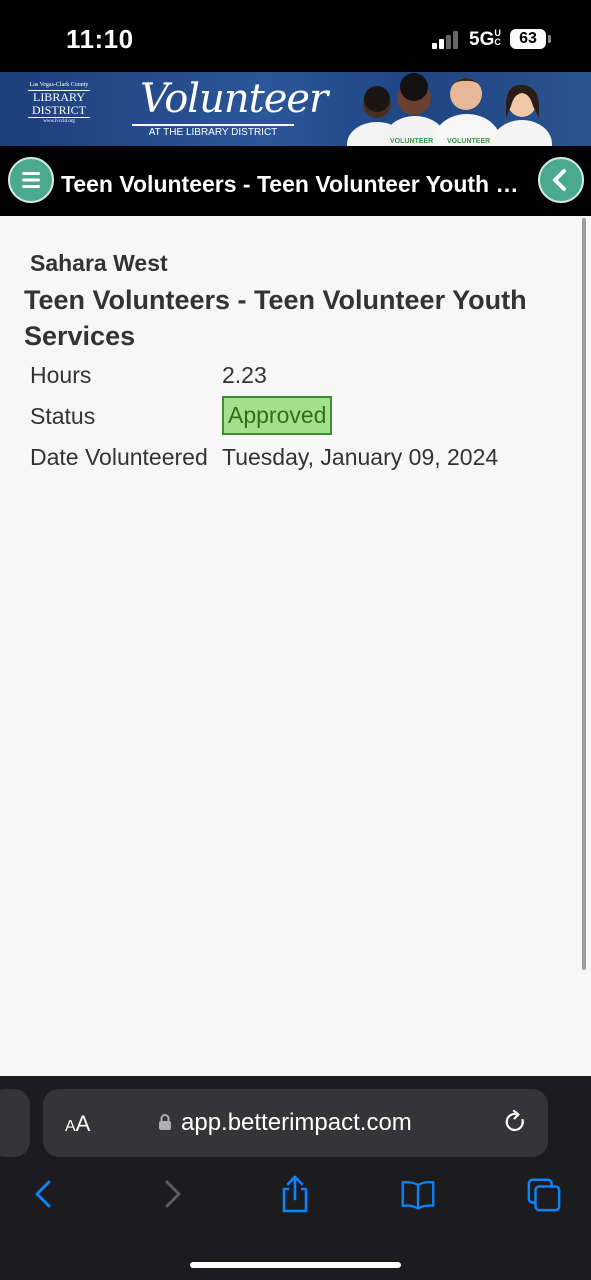  I want to click on status-time: 11:10, so click(100, 39).